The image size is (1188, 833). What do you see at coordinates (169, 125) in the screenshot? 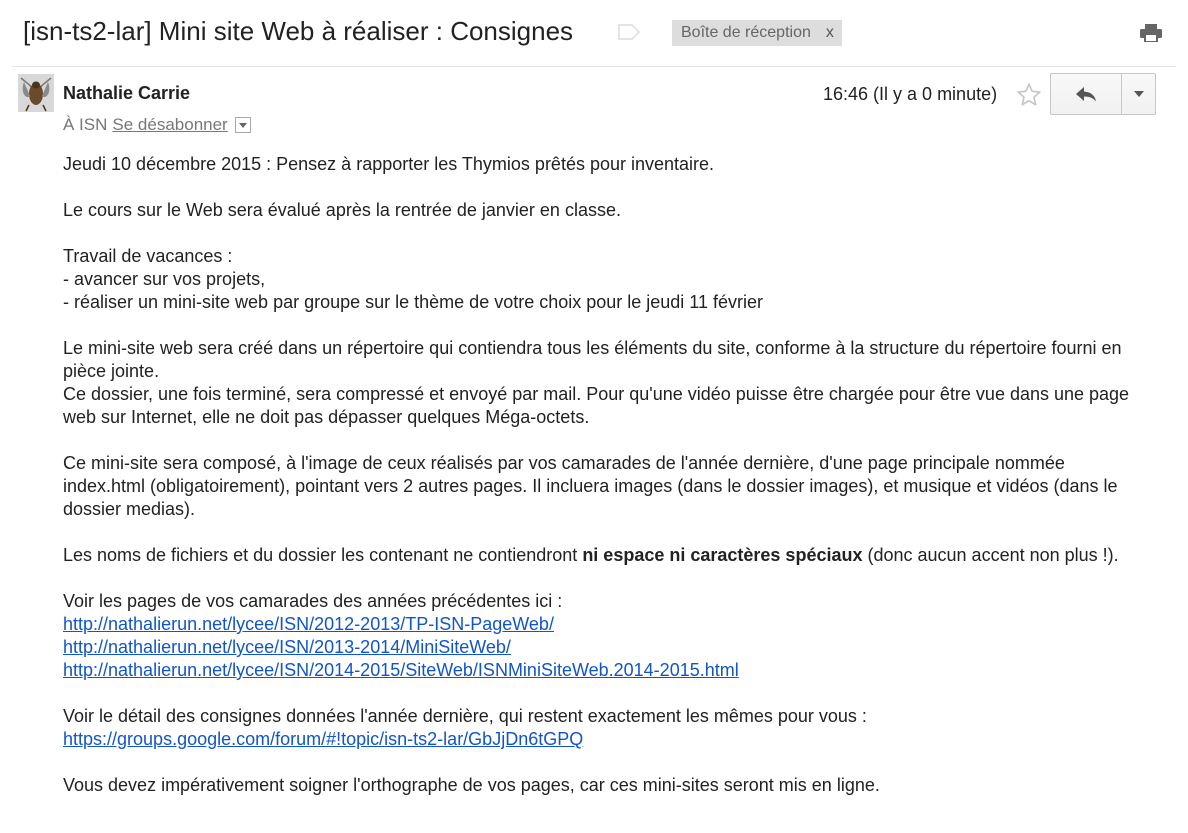
I see `unsubscribe-link: Se désabonner` at bounding box center [169, 125].